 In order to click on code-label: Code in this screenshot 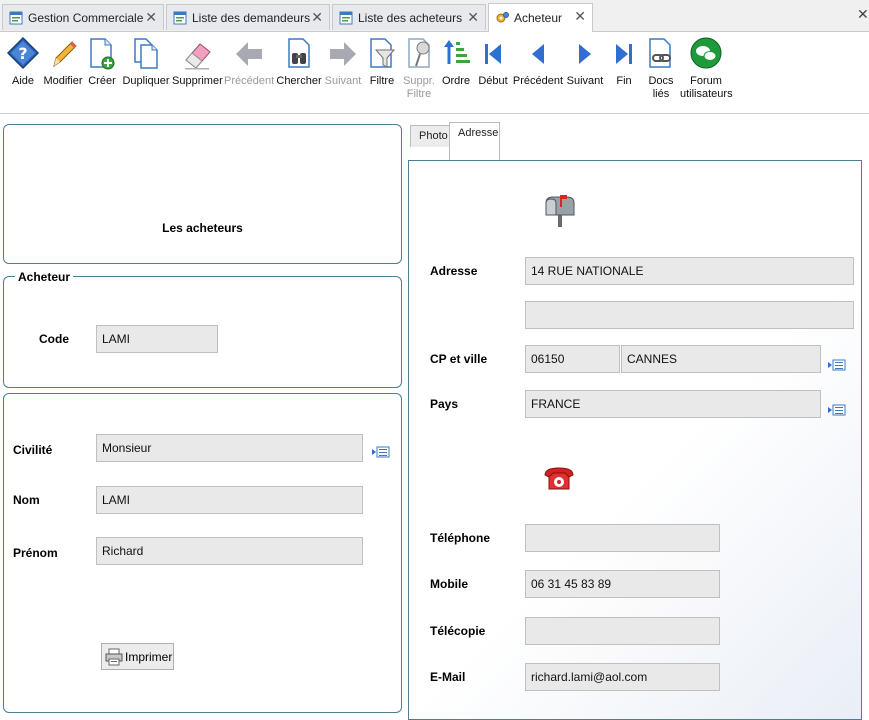, I will do `click(54, 339)`.